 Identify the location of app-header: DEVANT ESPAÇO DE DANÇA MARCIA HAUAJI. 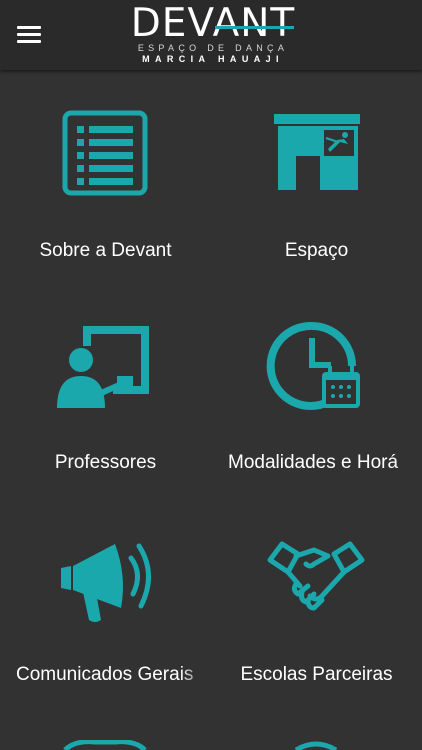
(211, 35).